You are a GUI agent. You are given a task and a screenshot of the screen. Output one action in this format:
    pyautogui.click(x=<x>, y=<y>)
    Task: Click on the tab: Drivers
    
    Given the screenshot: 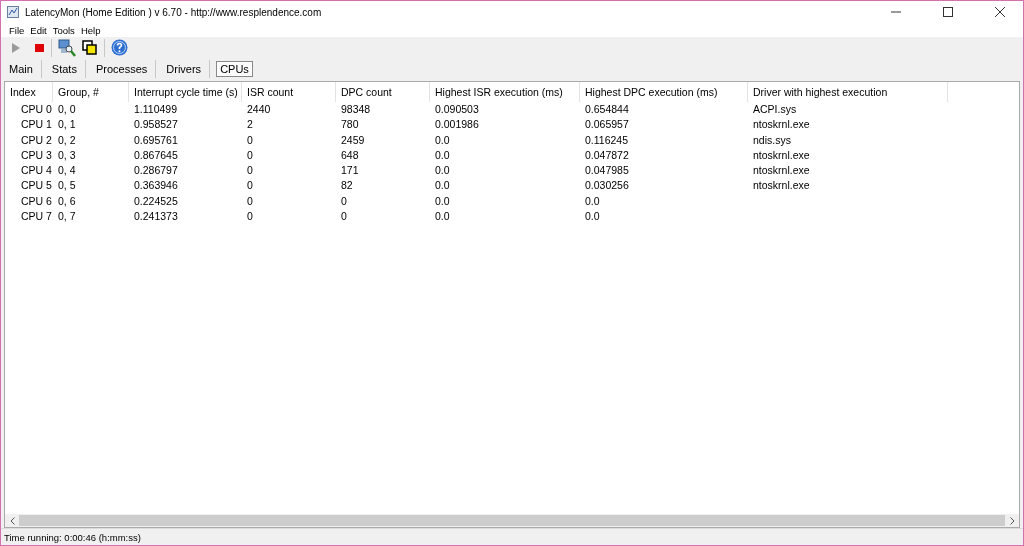 What is the action you would take?
    pyautogui.click(x=184, y=68)
    